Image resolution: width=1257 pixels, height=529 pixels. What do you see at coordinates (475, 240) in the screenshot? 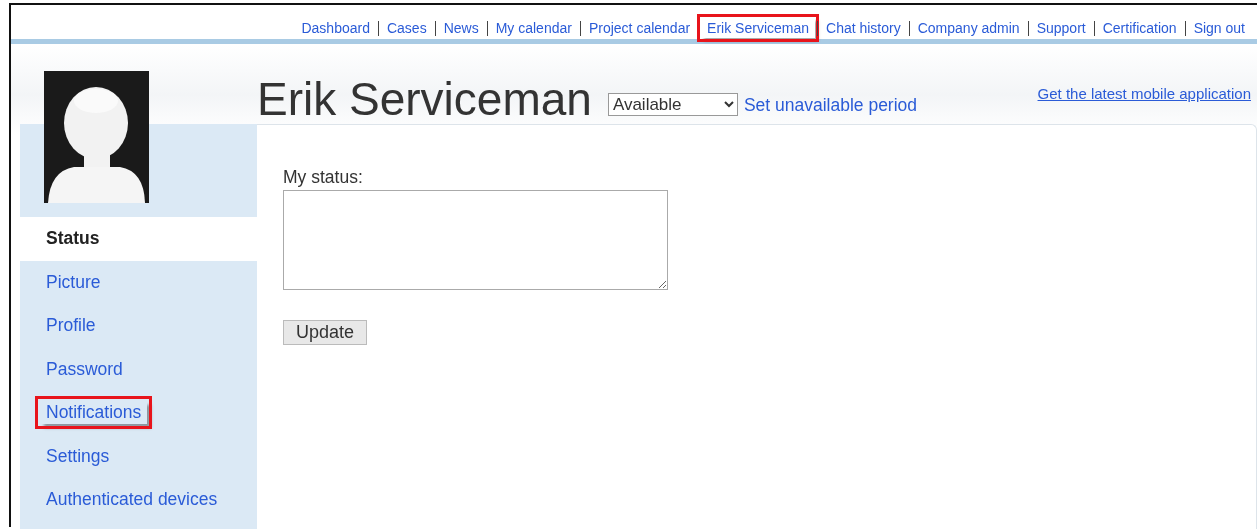
I see `status-field` at bounding box center [475, 240].